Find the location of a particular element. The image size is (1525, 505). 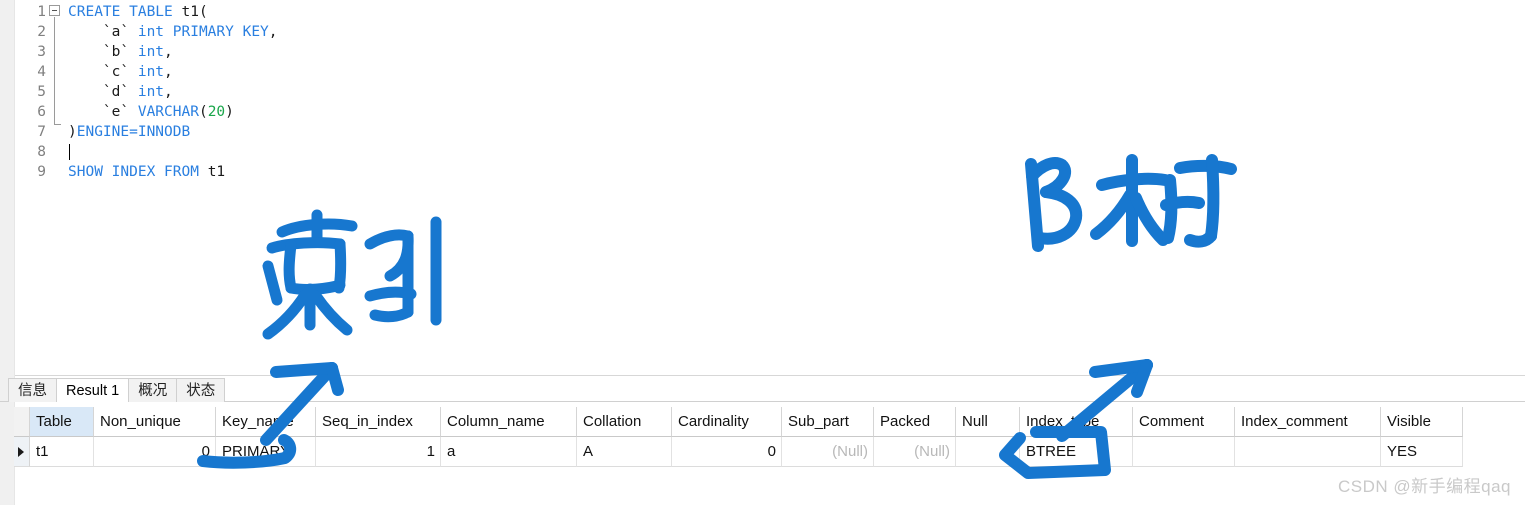

column-header: Seq_in_index is located at coordinates (378, 422).